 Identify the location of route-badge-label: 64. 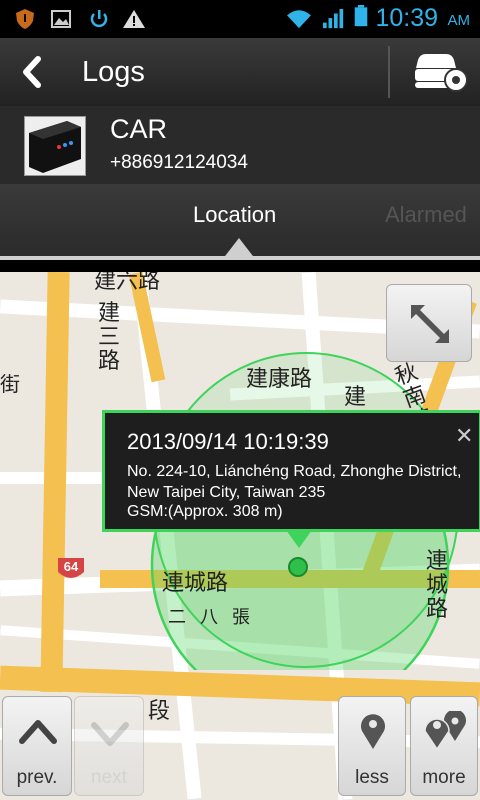
(71, 566).